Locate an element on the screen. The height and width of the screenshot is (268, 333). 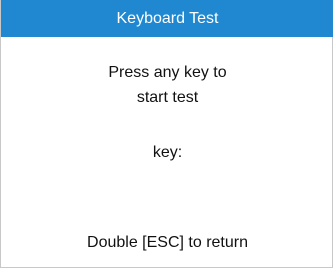
key-readout-label: key: is located at coordinates (167, 152).